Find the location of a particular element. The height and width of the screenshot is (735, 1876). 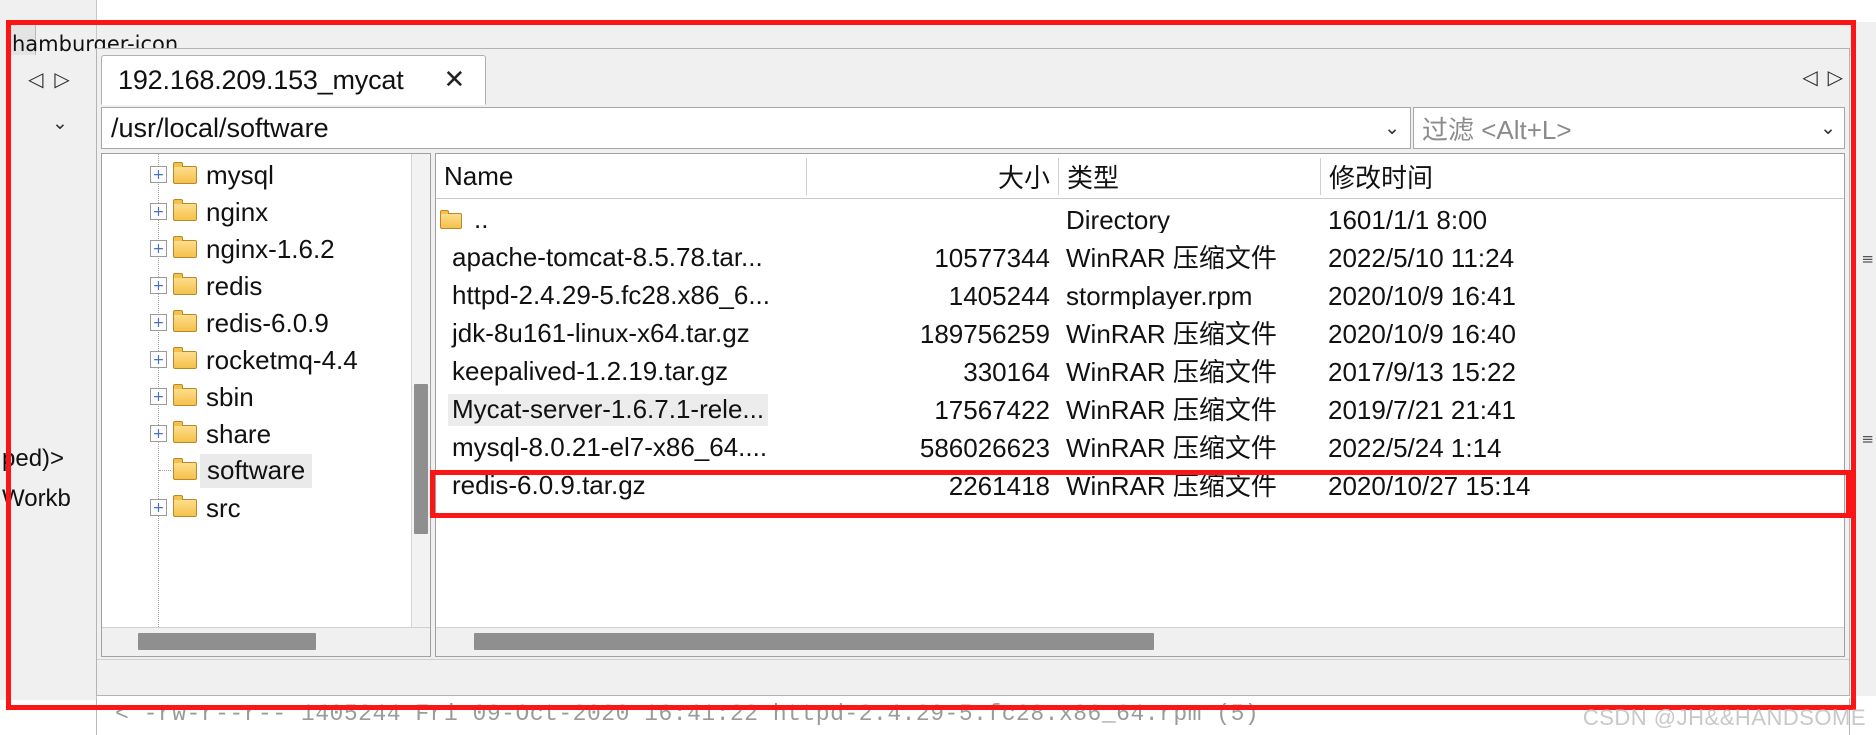

file-name-label: jdk-8u161-linux-x64.tar.gz is located at coordinates (601, 333).